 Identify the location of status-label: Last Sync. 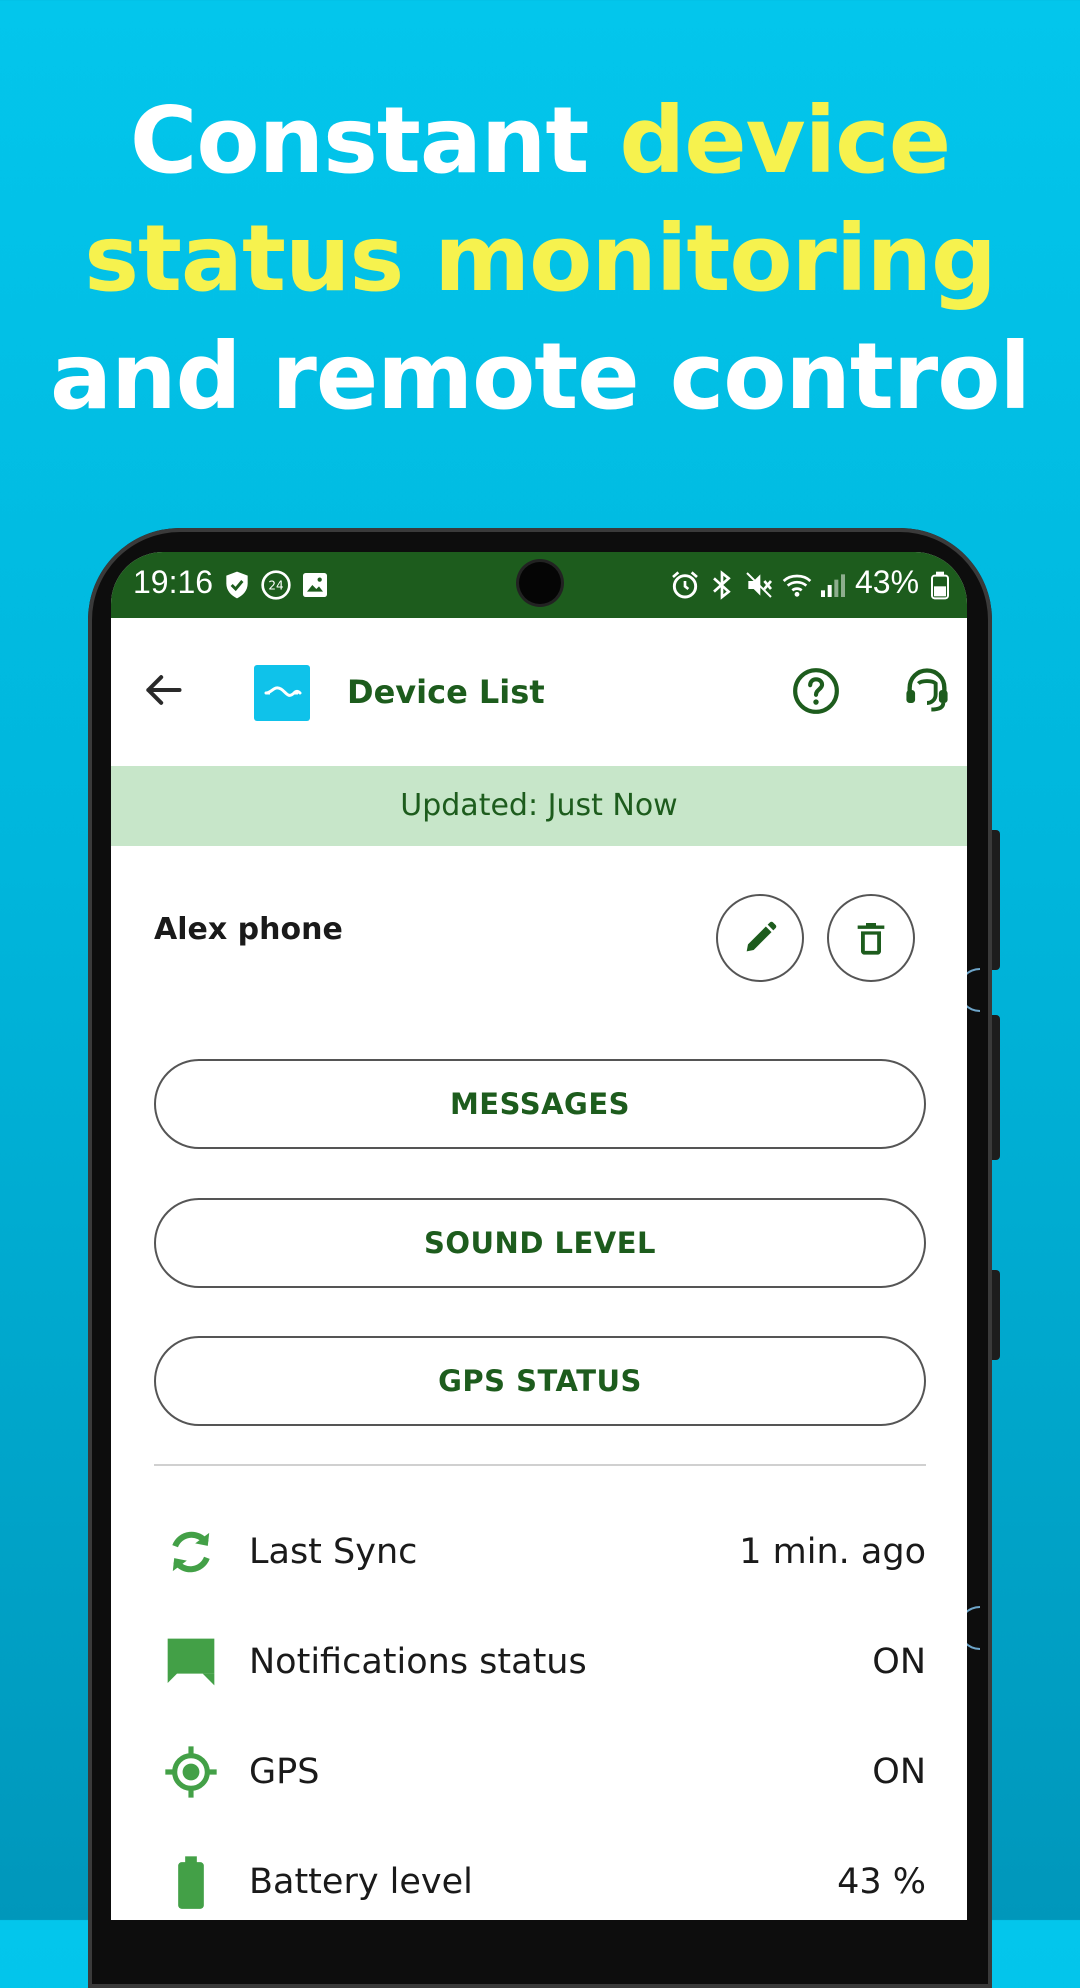
(333, 1552).